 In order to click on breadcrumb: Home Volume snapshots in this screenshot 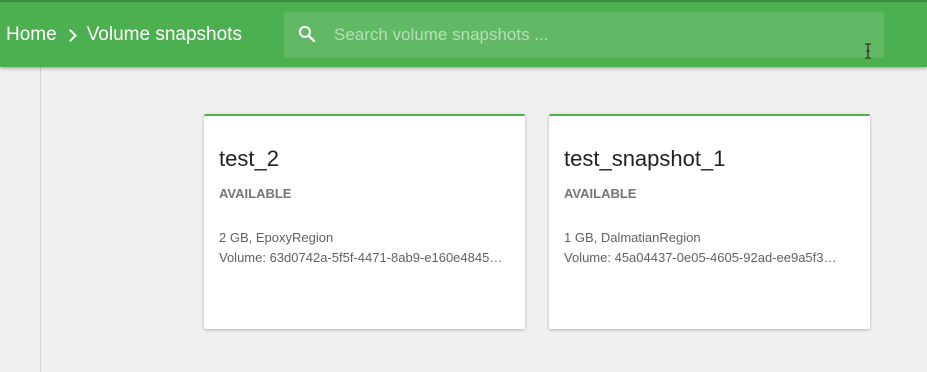, I will do `click(124, 35)`.